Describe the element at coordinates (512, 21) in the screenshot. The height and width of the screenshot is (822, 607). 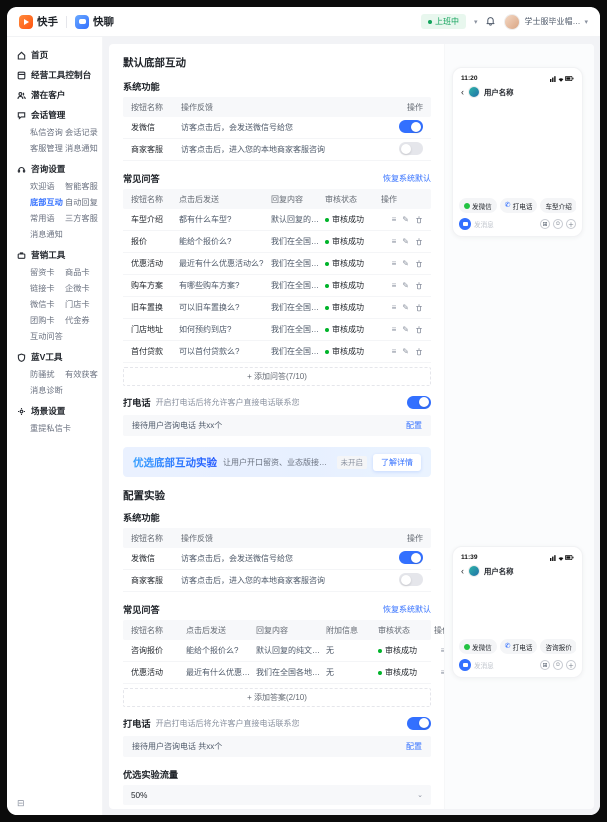
I see `user-avatar` at that location.